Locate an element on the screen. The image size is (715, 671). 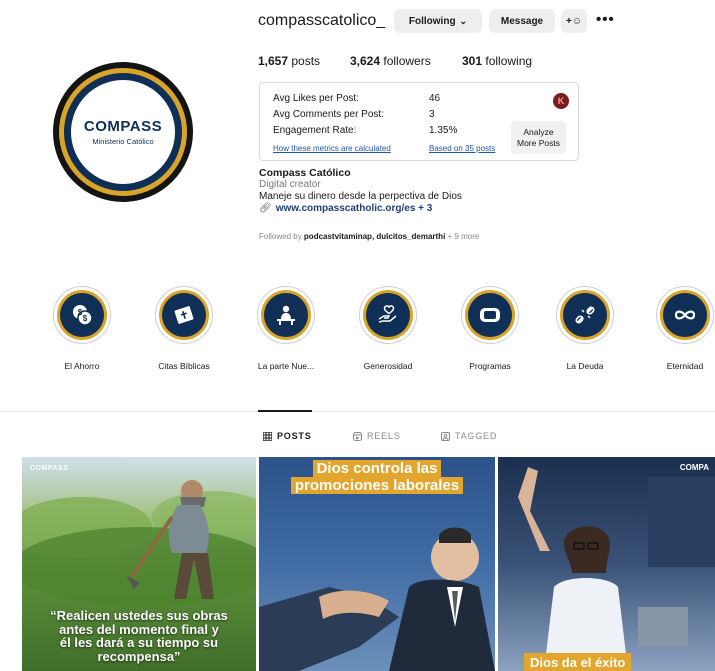
highlight-eternidad: Eternidad is located at coordinates (682, 328).